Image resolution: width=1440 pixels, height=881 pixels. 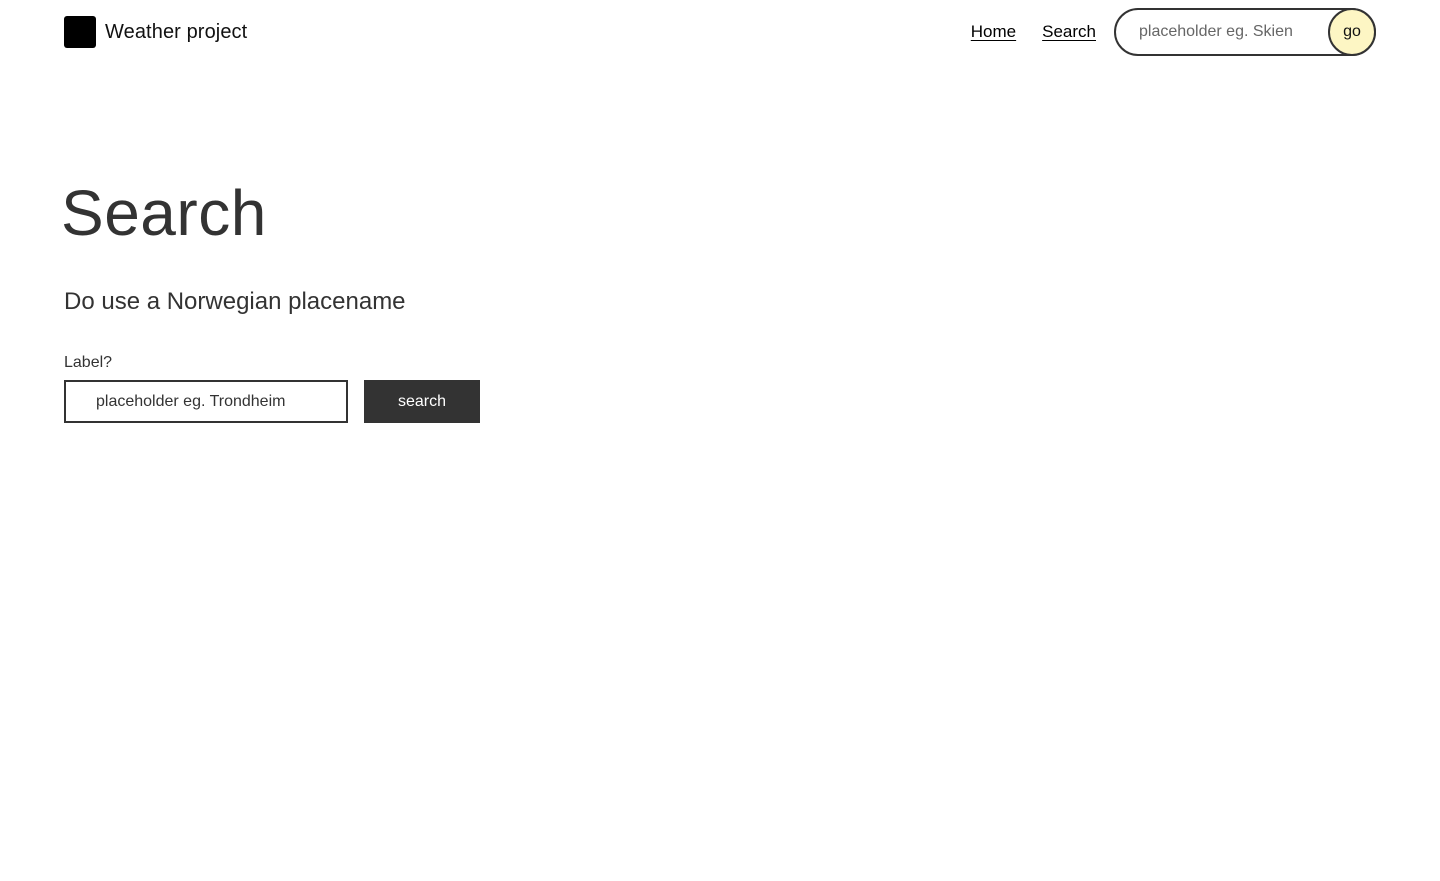 What do you see at coordinates (176, 31) in the screenshot?
I see `brand-name: Weather project` at bounding box center [176, 31].